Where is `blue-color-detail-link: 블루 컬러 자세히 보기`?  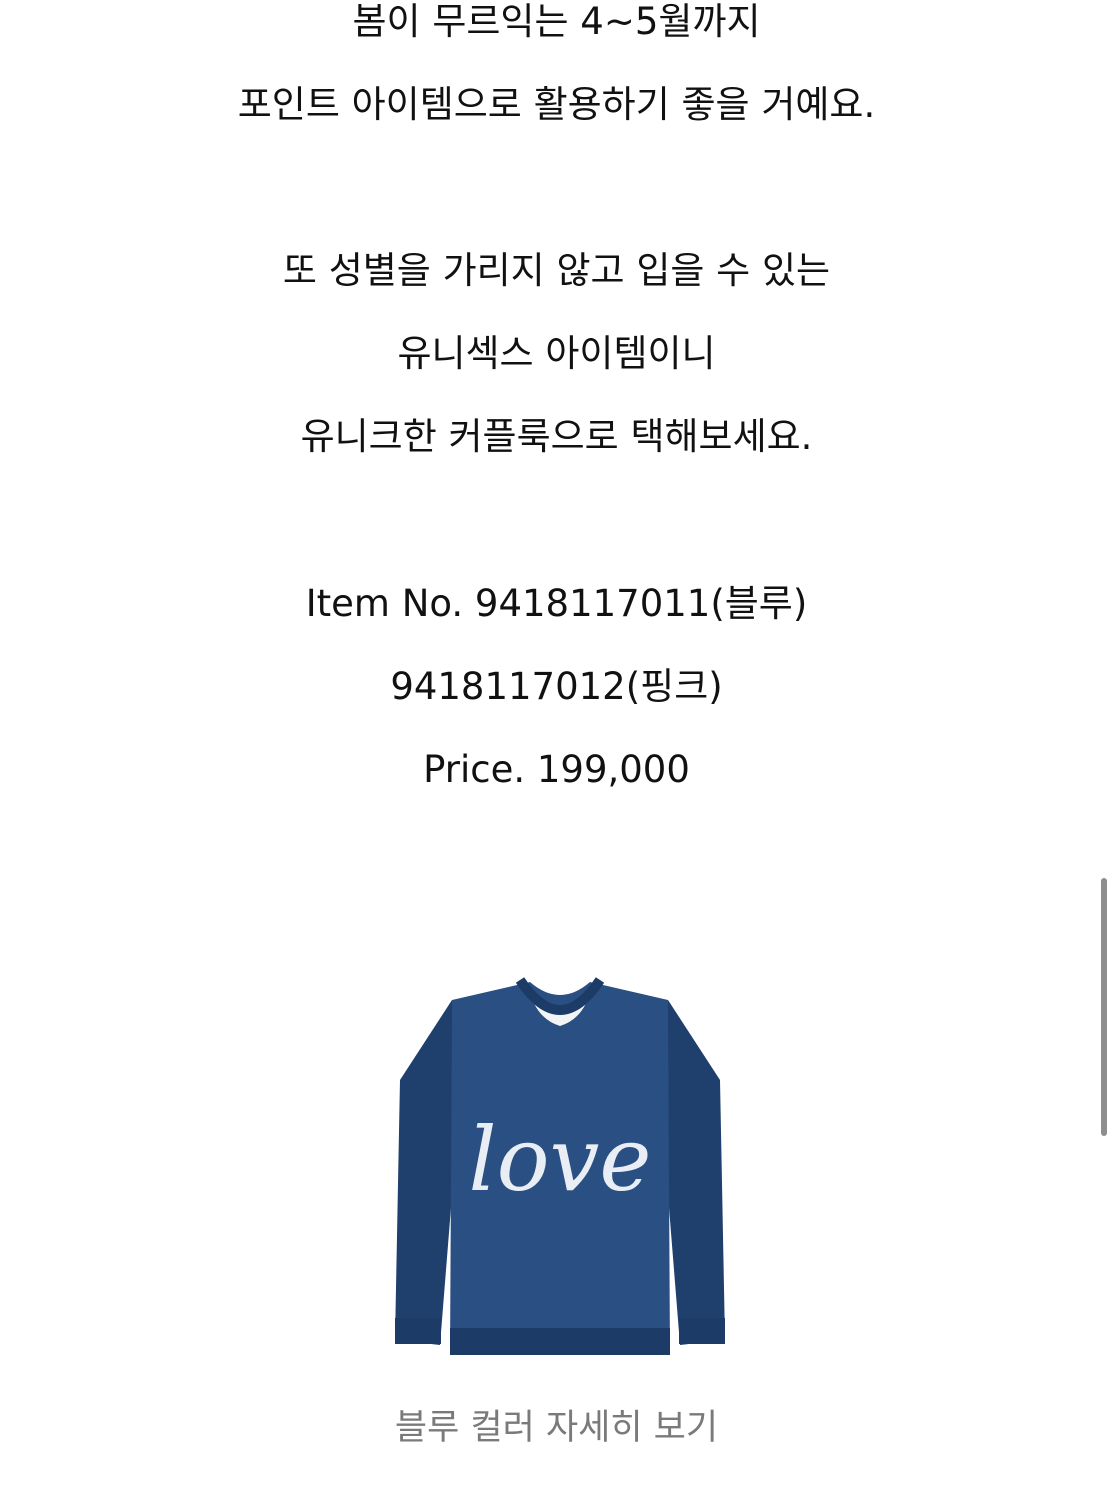 blue-color-detail-link: 블루 컬러 자세히 보기 is located at coordinates (556, 1428).